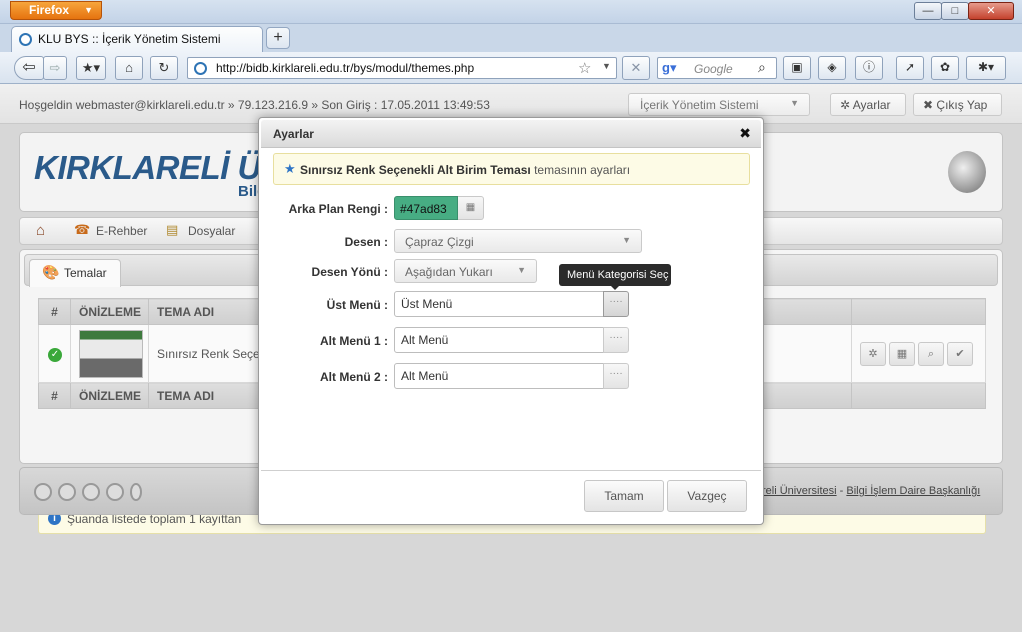 This screenshot has width=1022, height=632. Describe the element at coordinates (25, 39) in the screenshot. I see `site-favicon-icon` at that location.